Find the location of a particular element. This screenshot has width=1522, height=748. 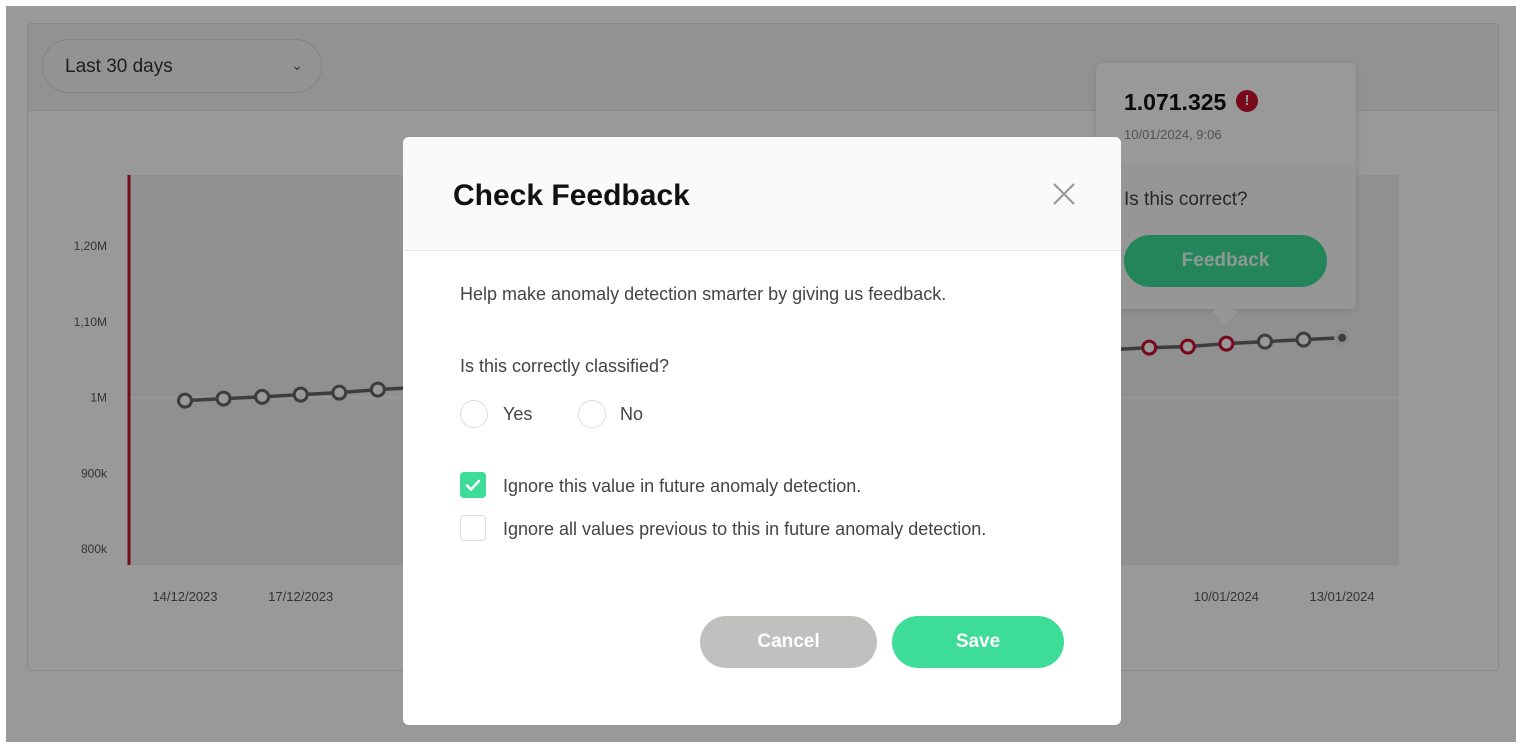

dialog-header: Check Feedback is located at coordinates (762, 194).